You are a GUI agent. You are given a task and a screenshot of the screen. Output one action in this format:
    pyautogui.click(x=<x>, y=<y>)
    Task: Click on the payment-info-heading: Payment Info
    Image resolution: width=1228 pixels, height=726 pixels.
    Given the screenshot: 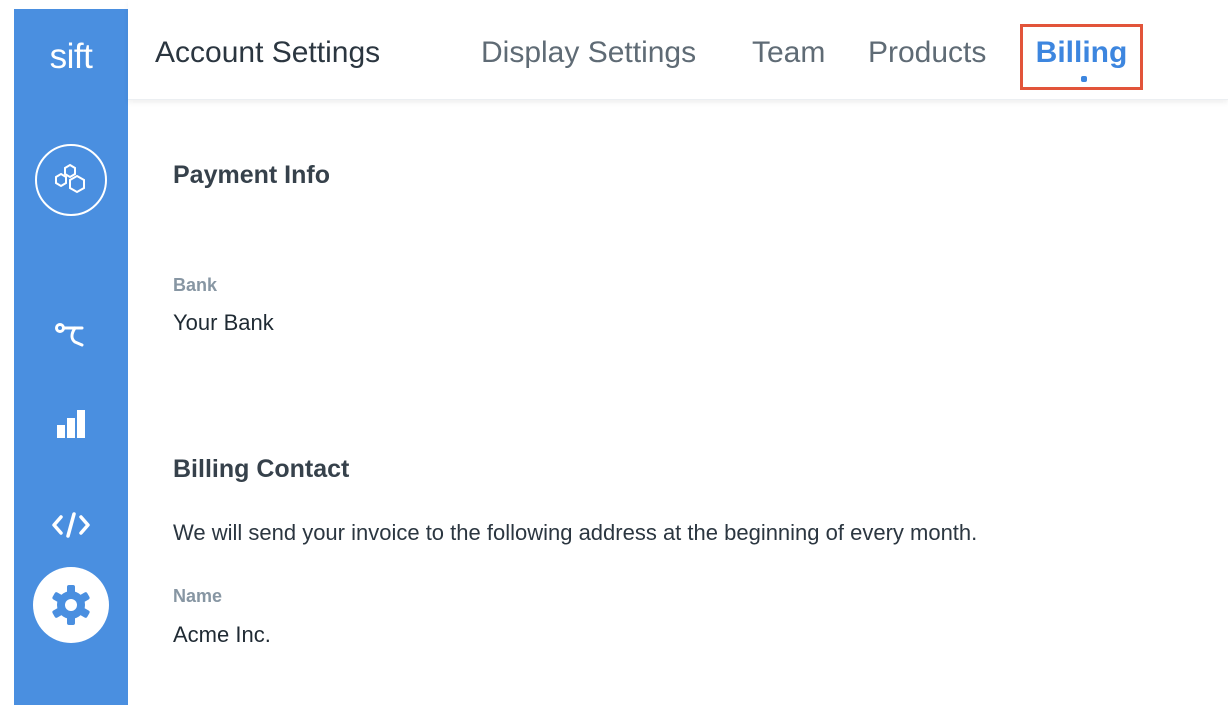 What is the action you would take?
    pyautogui.click(x=251, y=175)
    